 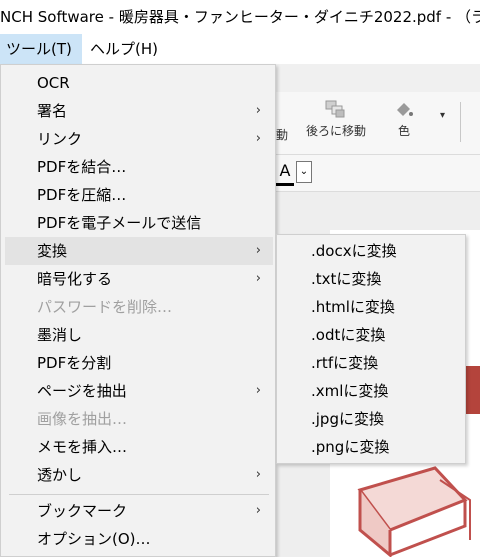 What do you see at coordinates (139, 251) in the screenshot?
I see `menu-item-convert: 変換 ›` at bounding box center [139, 251].